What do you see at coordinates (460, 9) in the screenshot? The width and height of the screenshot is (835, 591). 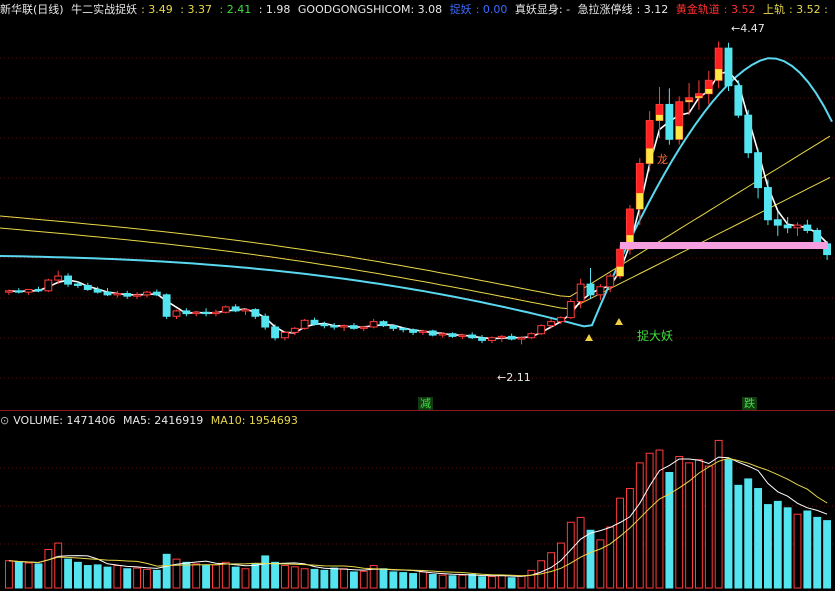 I see `zhuoyao-label: 捉妖` at bounding box center [460, 9].